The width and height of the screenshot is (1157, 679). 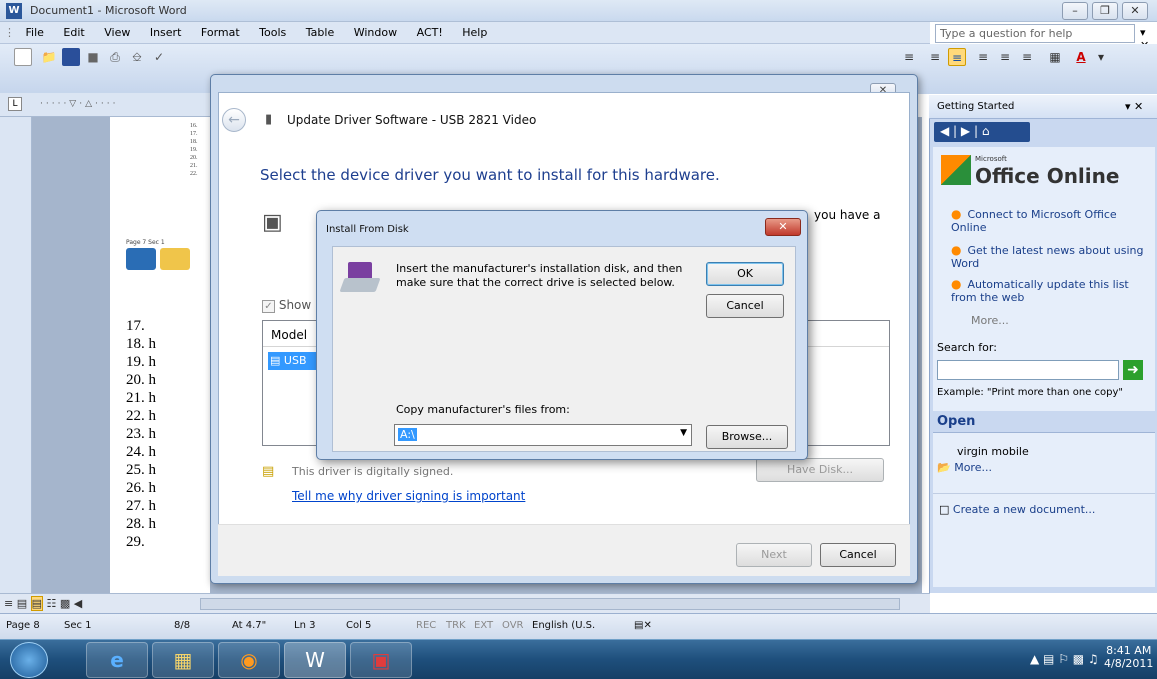 What do you see at coordinates (683, 433) in the screenshot?
I see `dropdown-arrow-icon: ▼` at bounding box center [683, 433].